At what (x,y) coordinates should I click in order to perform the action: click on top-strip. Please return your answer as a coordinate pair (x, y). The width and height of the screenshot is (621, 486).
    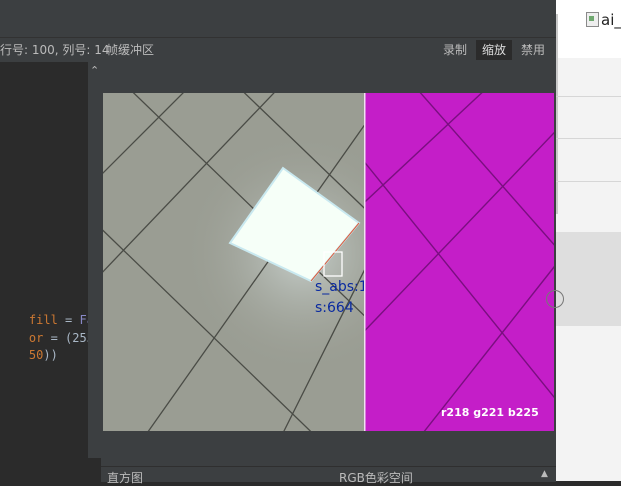
    Looking at the image, I should click on (278, 7).